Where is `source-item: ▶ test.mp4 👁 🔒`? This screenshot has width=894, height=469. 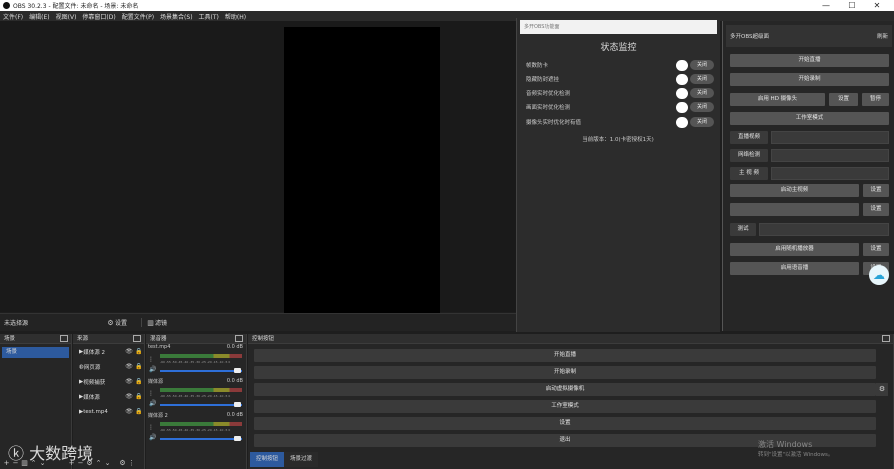
source-item: ▶ test.mp4 👁 🔒 is located at coordinates (108, 411).